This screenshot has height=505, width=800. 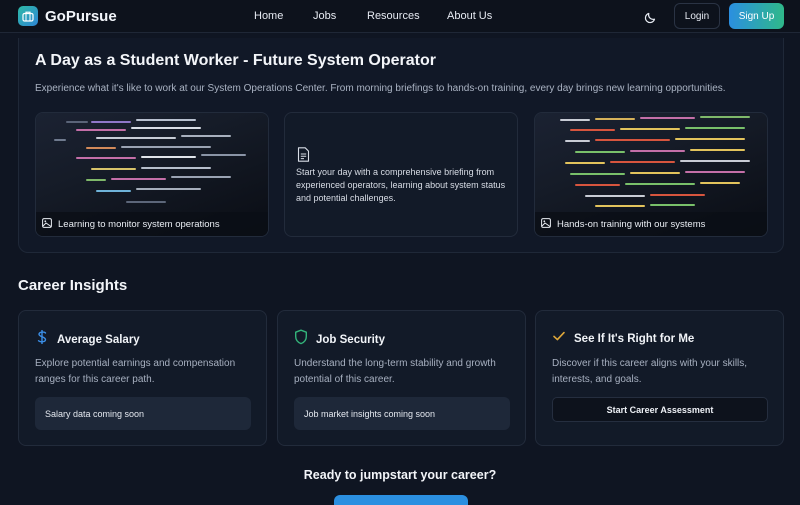 I want to click on career-insights-title: Career Insights, so click(x=73, y=285).